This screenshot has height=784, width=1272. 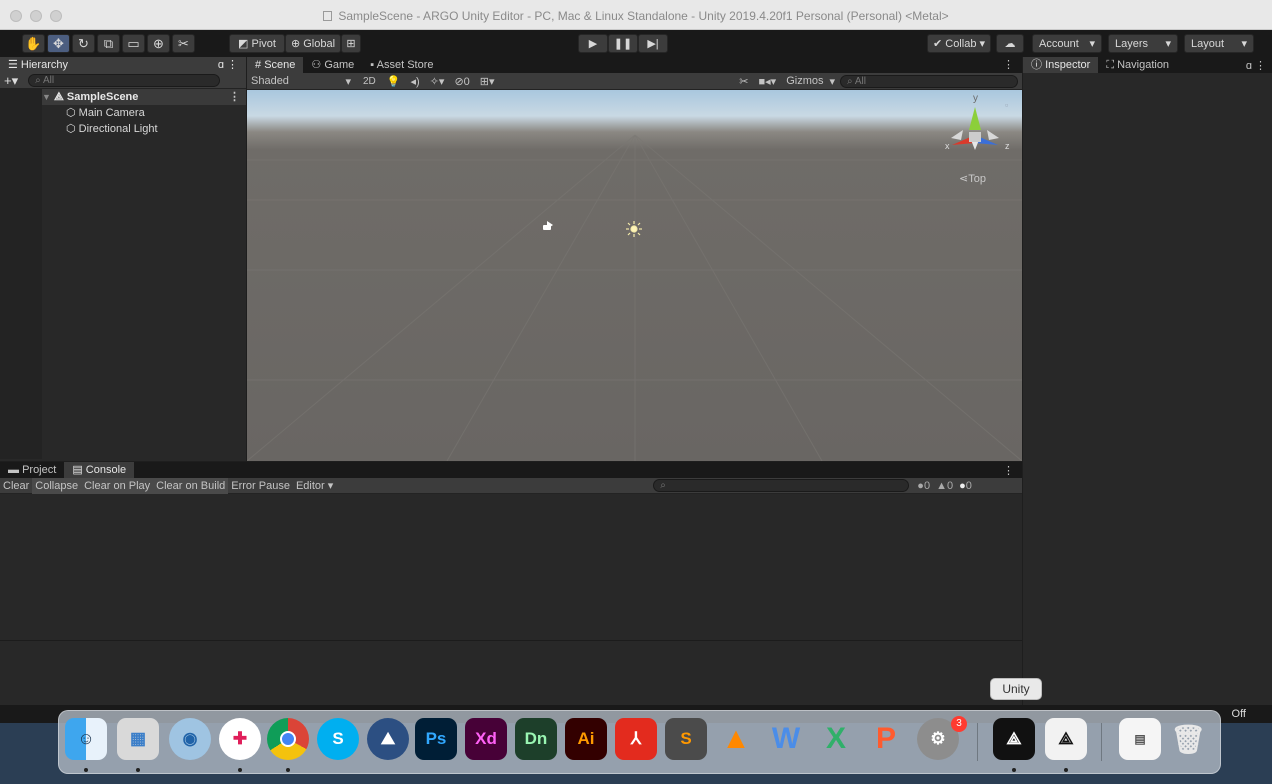 What do you see at coordinates (191, 485) in the screenshot?
I see `clear-on-build-toggle: Clear on Build` at bounding box center [191, 485].